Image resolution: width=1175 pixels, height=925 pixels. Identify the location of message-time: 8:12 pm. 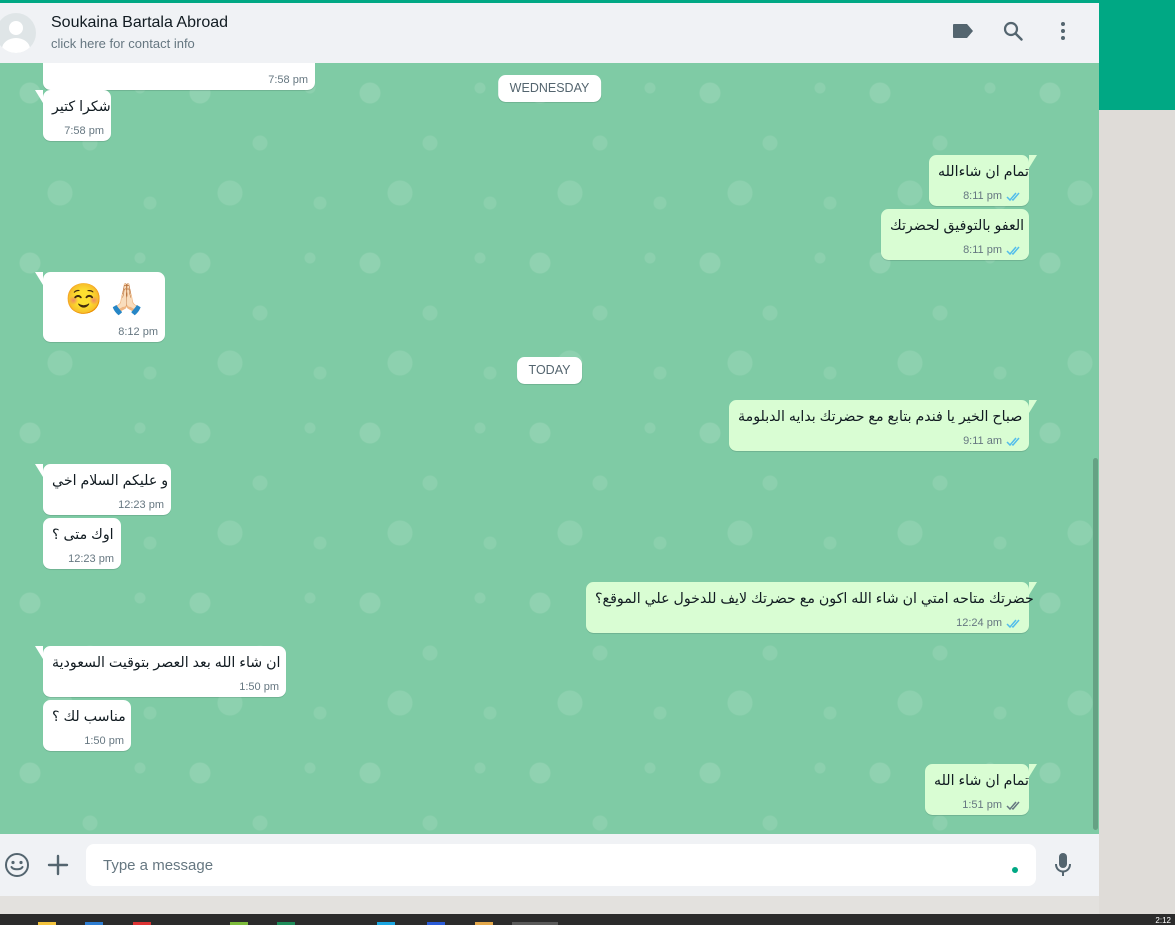
(138, 332).